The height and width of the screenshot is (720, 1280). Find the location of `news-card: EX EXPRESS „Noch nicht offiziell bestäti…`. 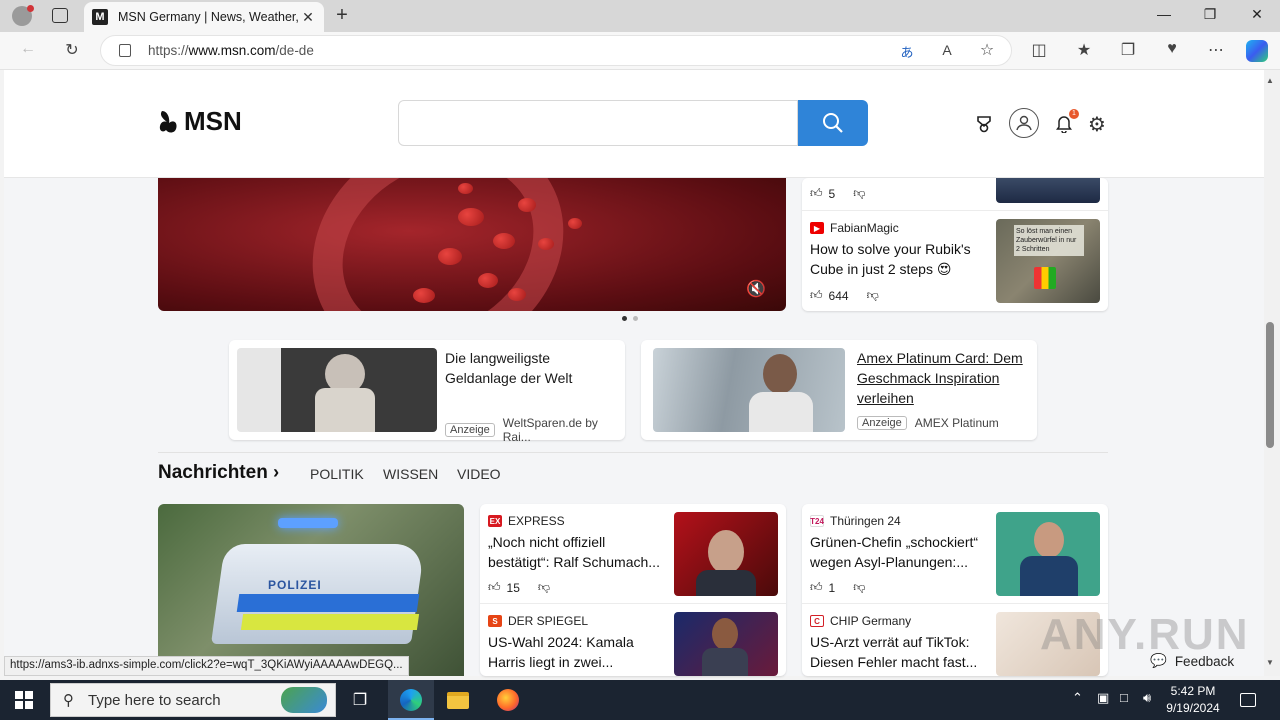

news-card: EX EXPRESS „Noch nicht offiziell bestäti… is located at coordinates (633, 590).